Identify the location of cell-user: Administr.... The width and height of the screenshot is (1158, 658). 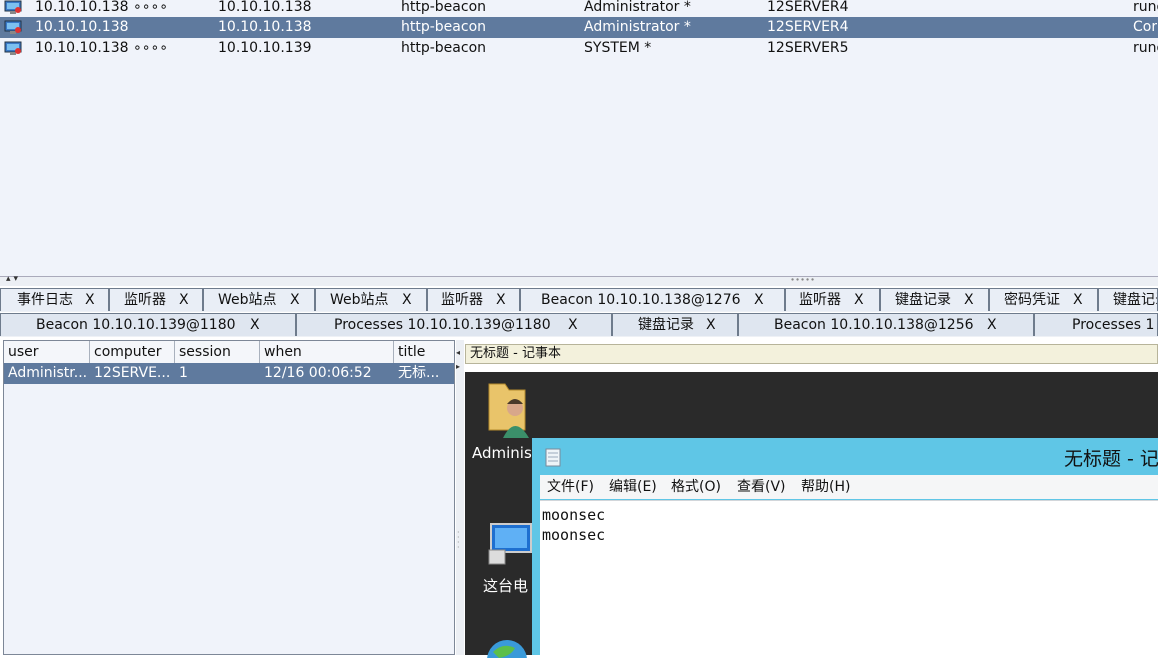
(48, 373).